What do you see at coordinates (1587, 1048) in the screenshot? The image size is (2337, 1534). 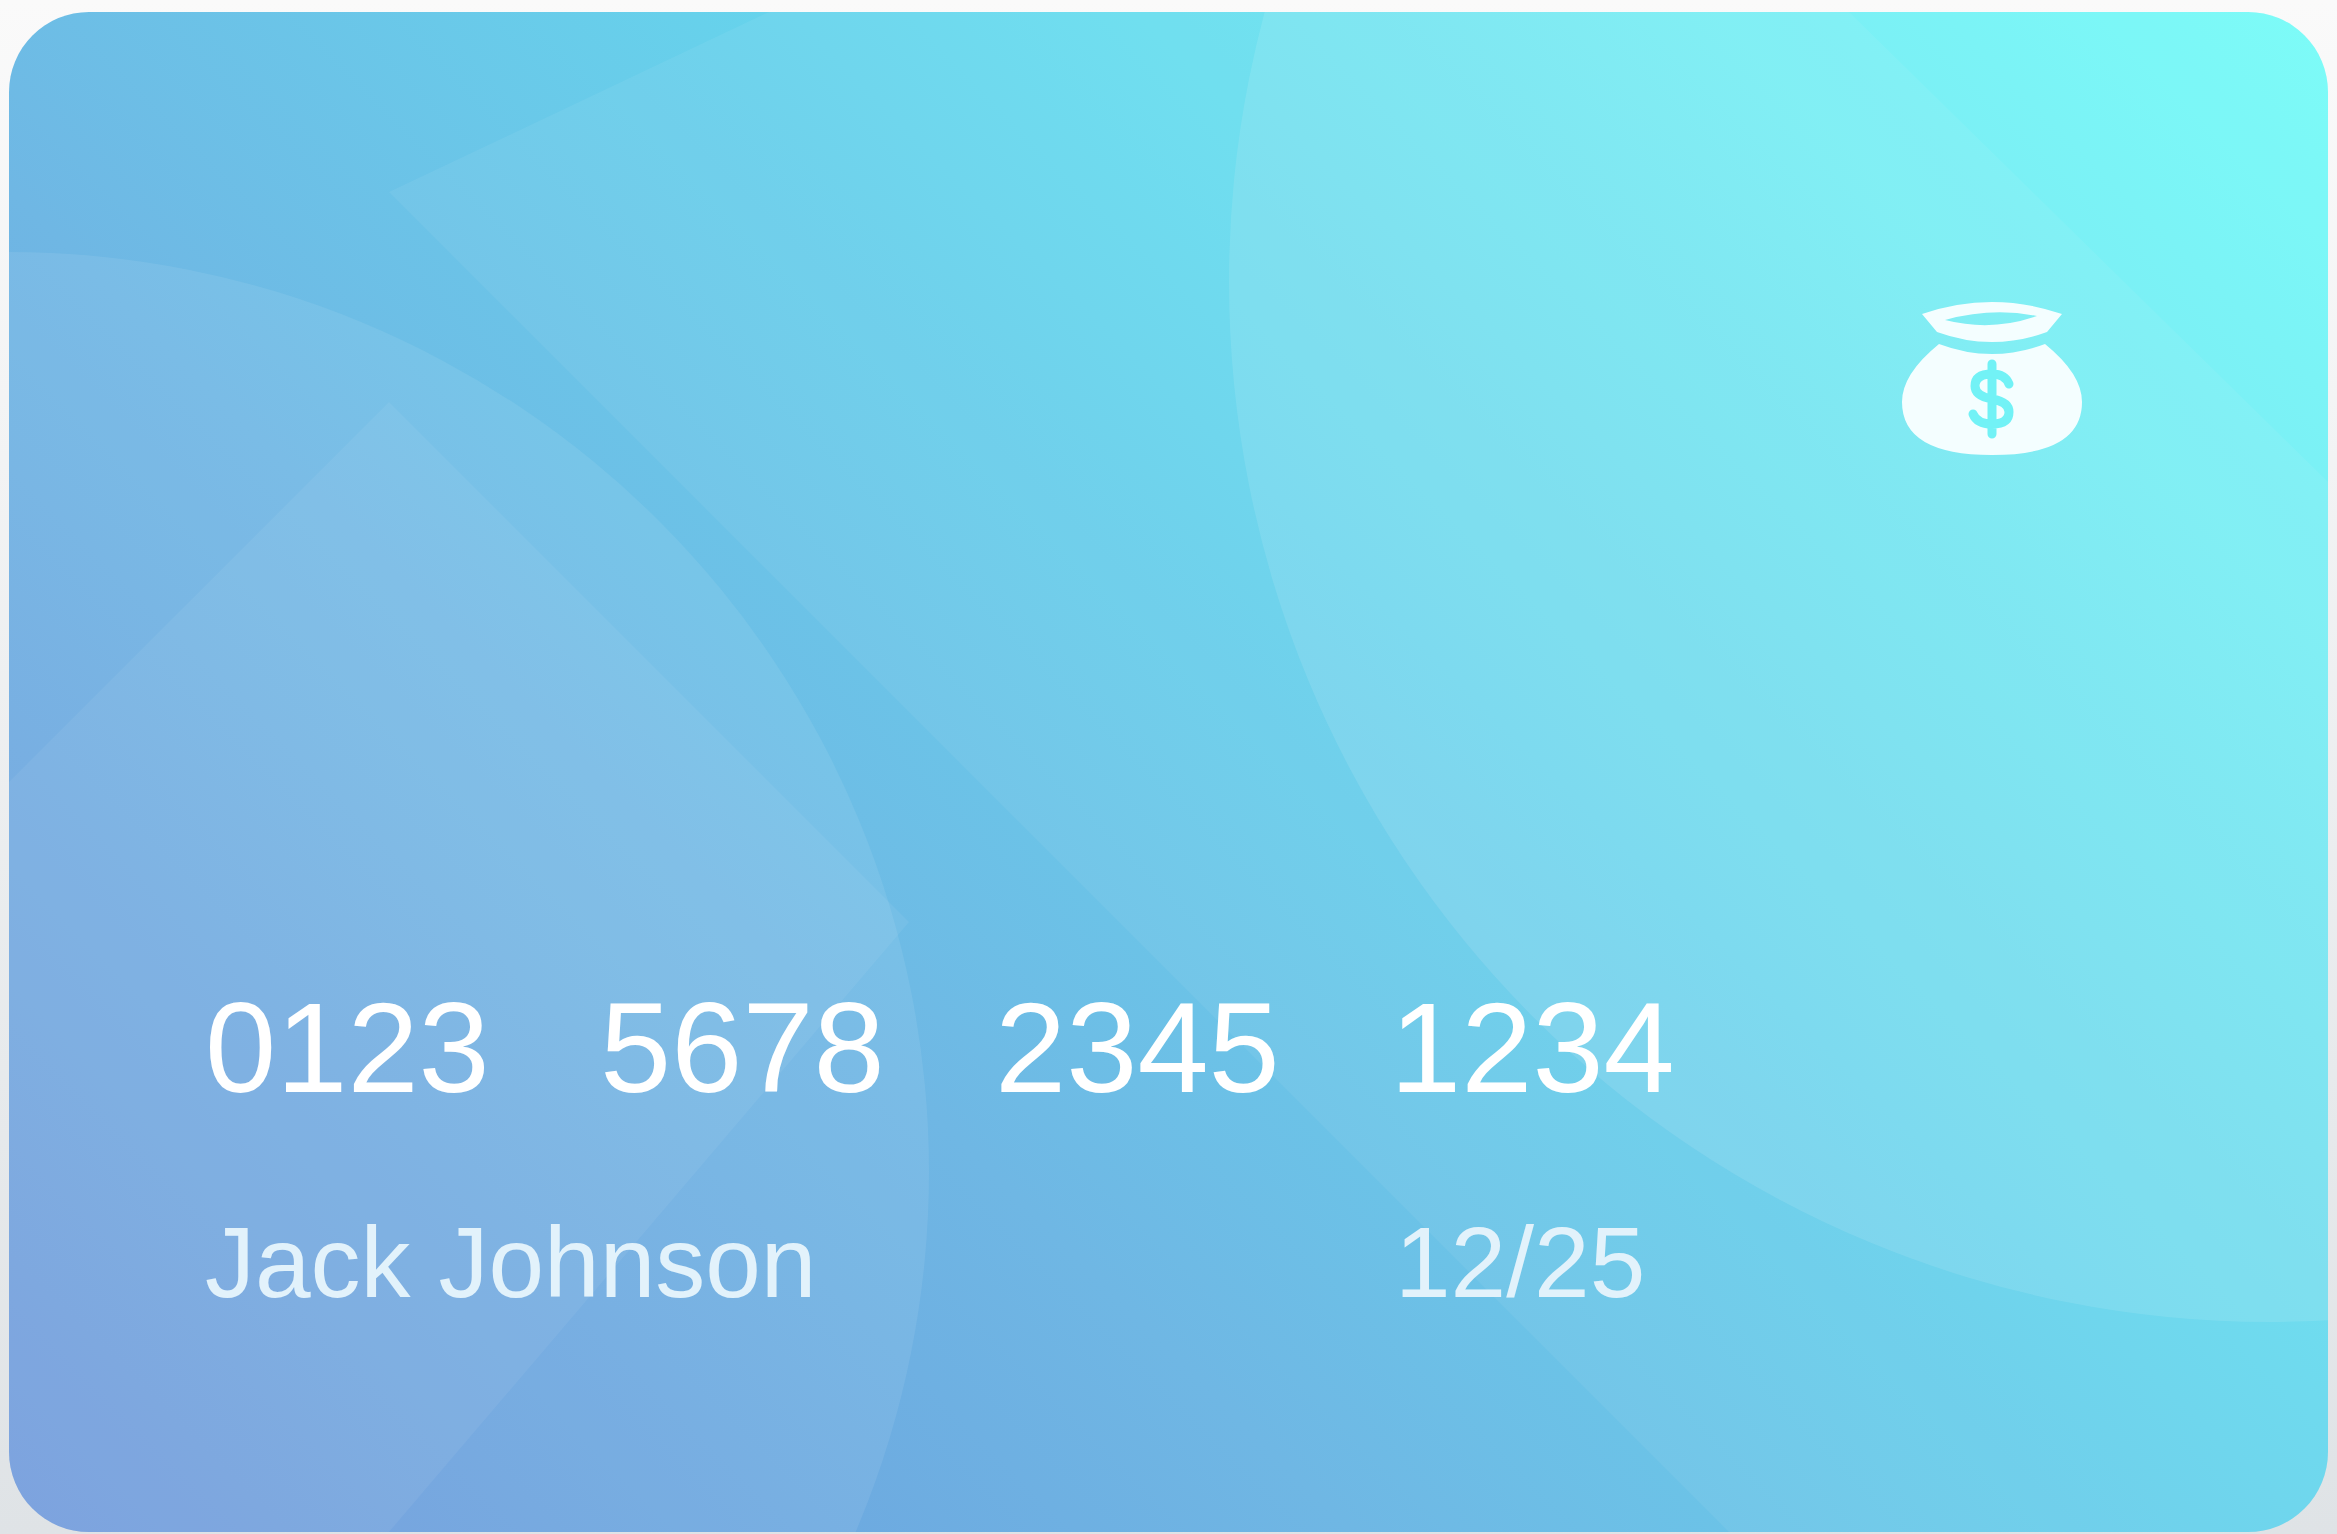 I see `card-number-group: 1234` at bounding box center [1587, 1048].